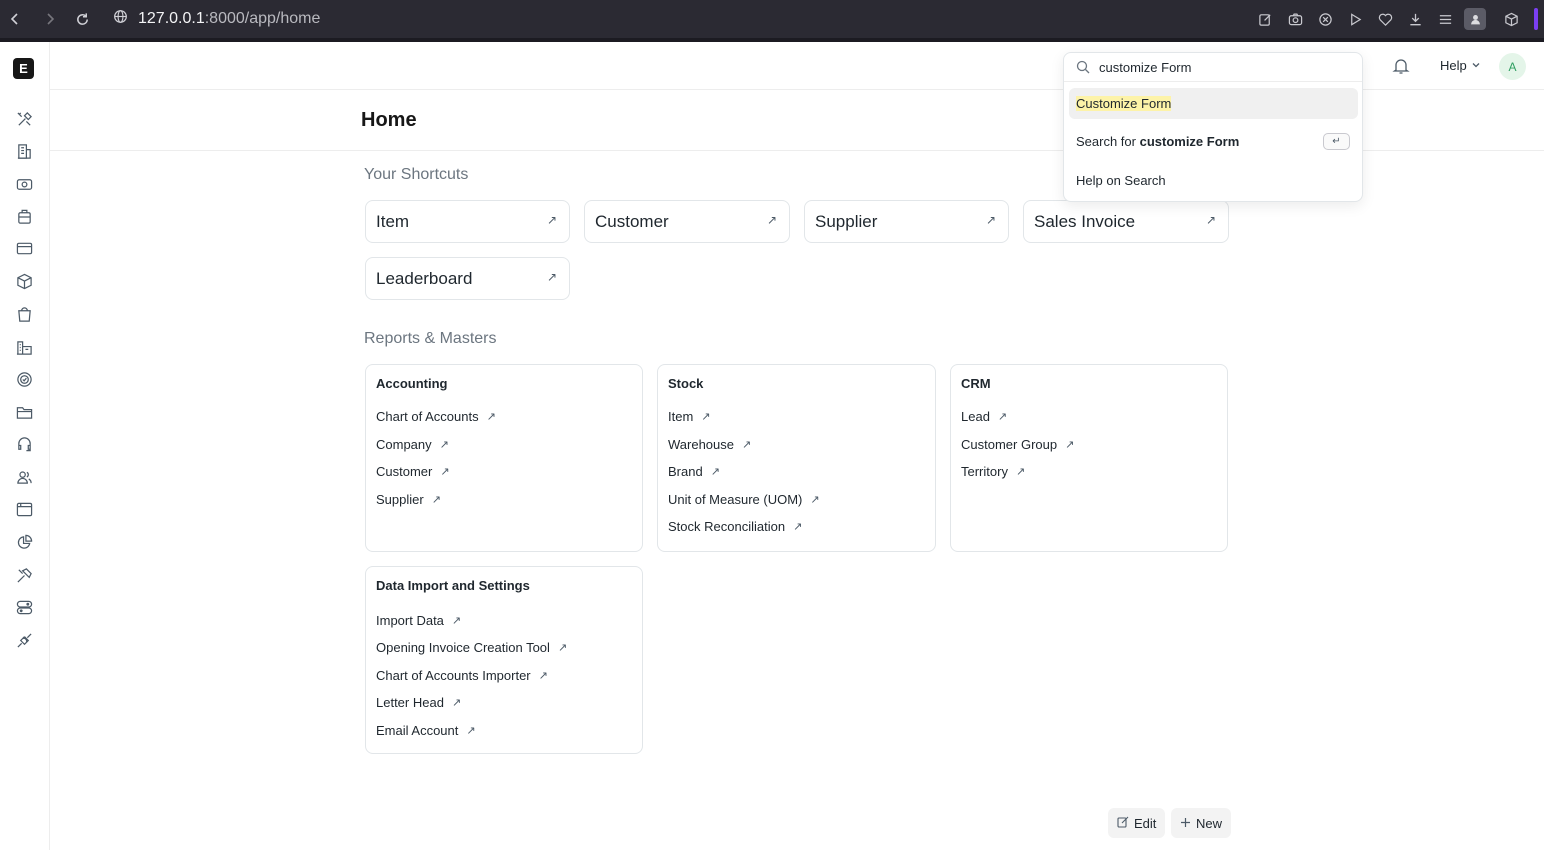  Describe the element at coordinates (463, 647) in the screenshot. I see `link-label: Opening Invoice Creation Tool` at that location.